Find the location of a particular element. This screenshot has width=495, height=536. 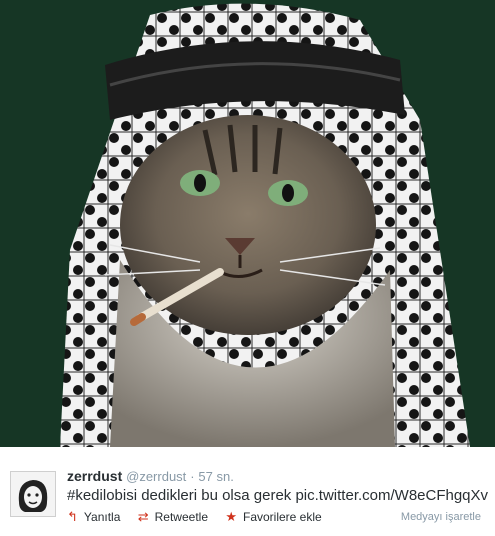

reply-label: Yanıtla is located at coordinates (102, 517).